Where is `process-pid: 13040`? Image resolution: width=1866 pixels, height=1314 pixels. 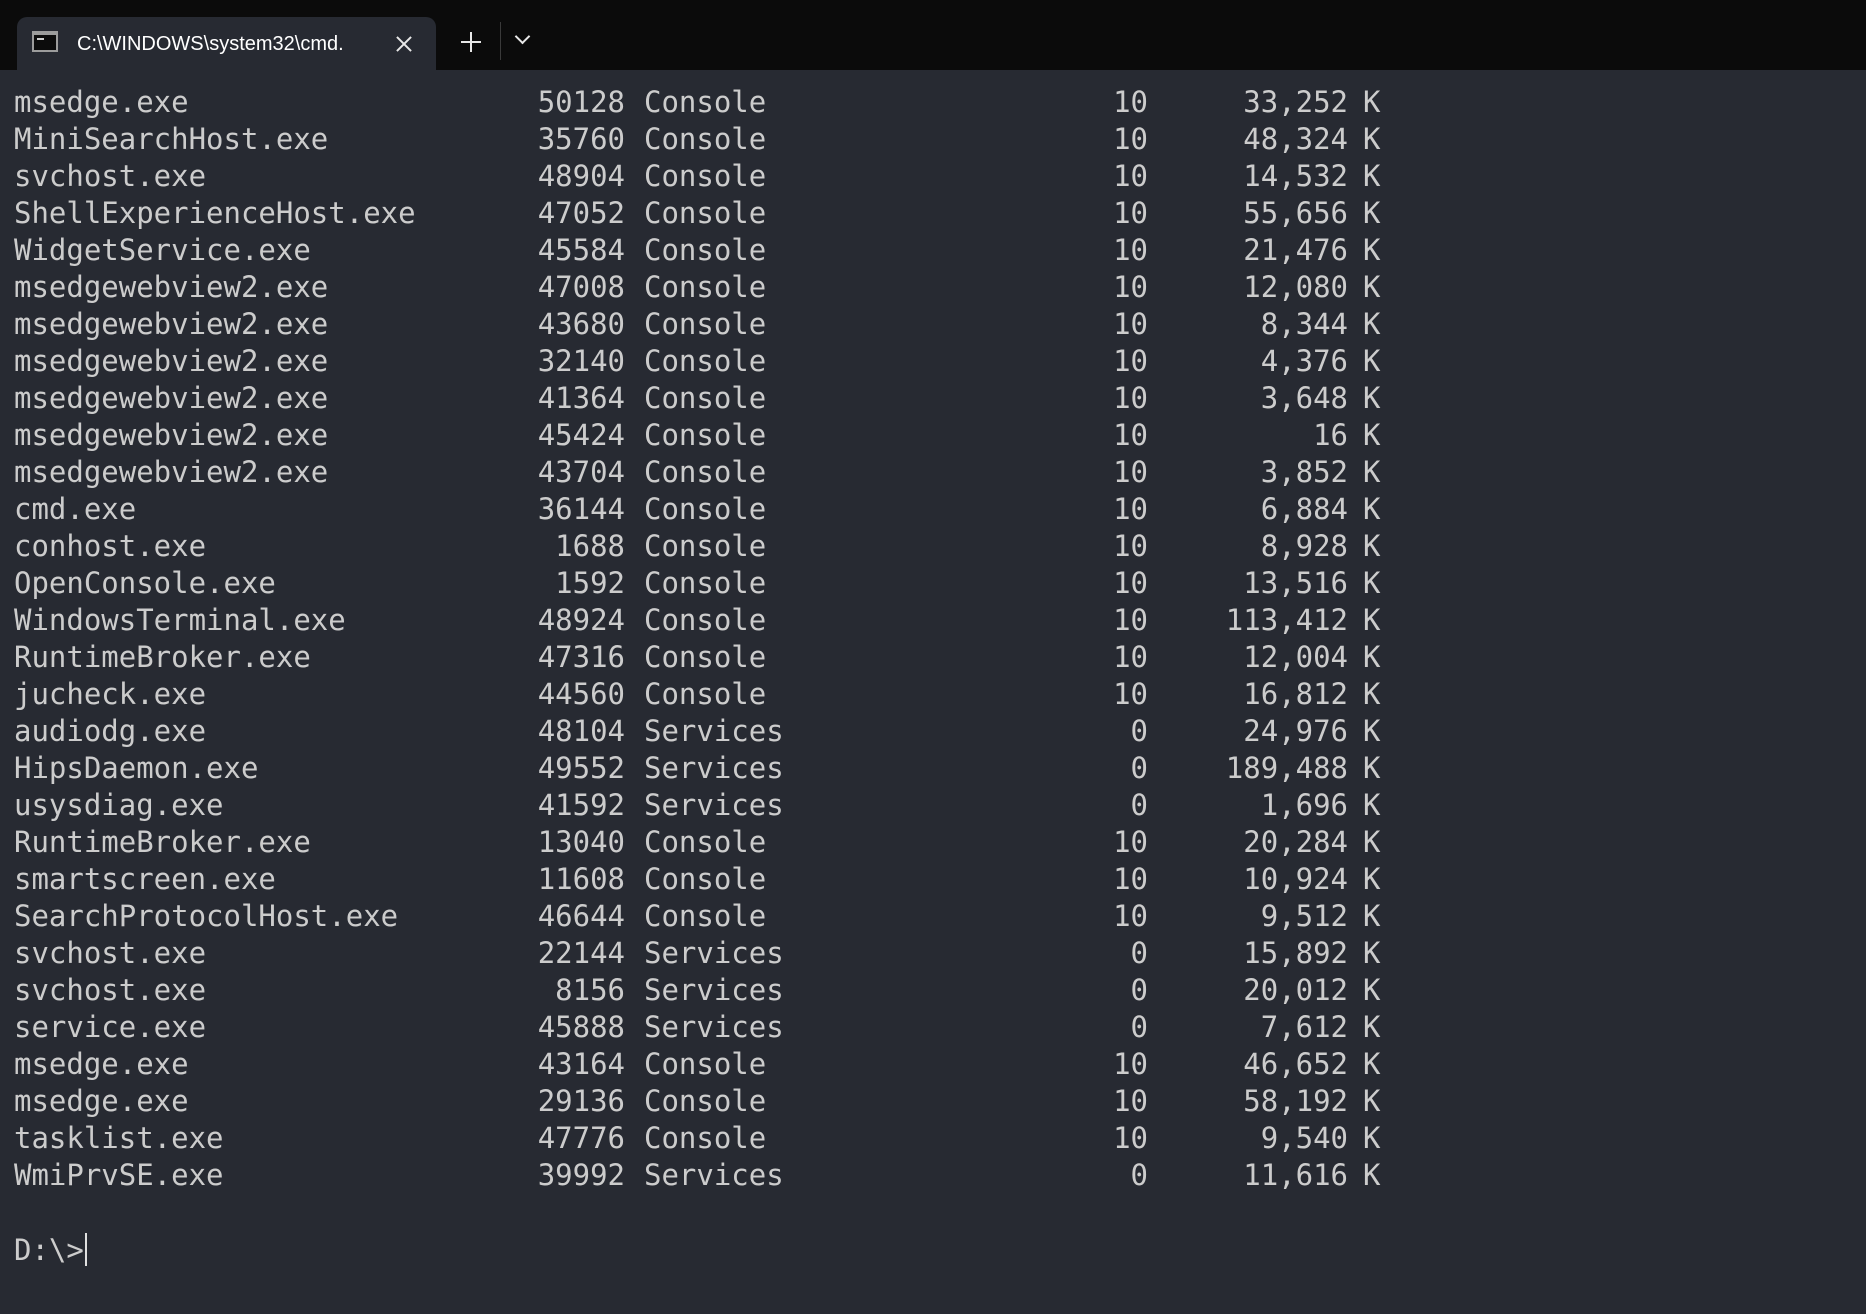 process-pid: 13040 is located at coordinates (581, 842).